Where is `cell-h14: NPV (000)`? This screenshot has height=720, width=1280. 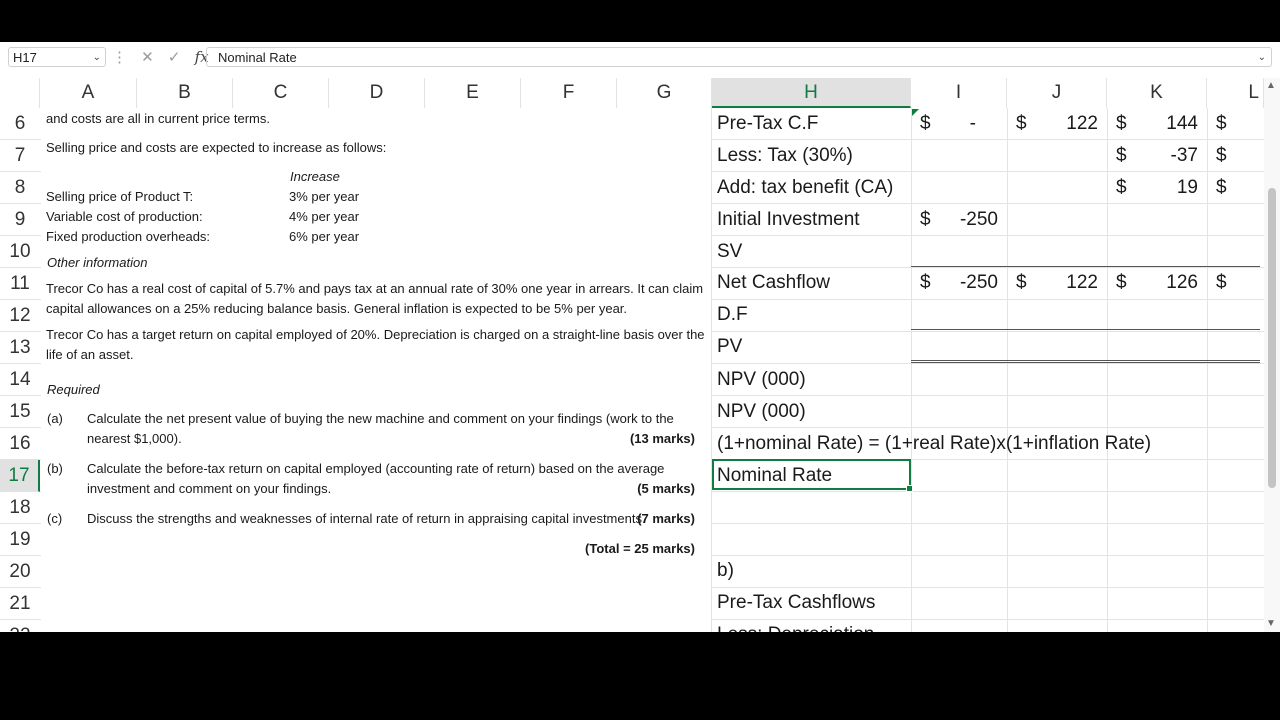
cell-h14: NPV (000) is located at coordinates (761, 380).